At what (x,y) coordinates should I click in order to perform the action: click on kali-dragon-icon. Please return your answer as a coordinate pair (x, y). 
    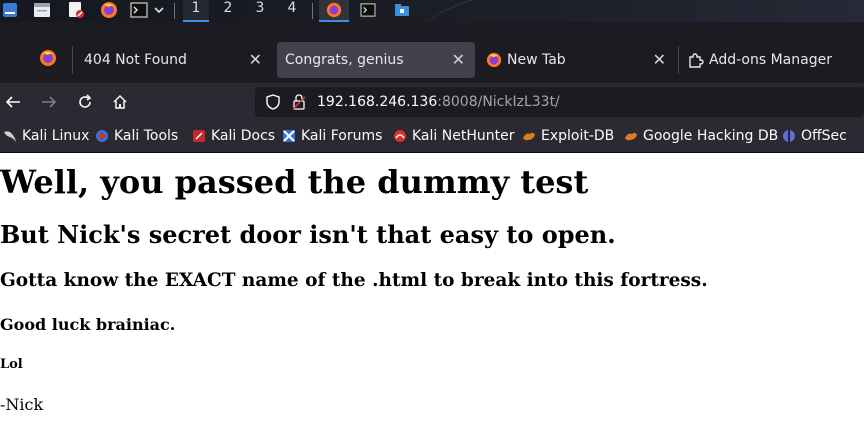
    Looking at the image, I should click on (10, 136).